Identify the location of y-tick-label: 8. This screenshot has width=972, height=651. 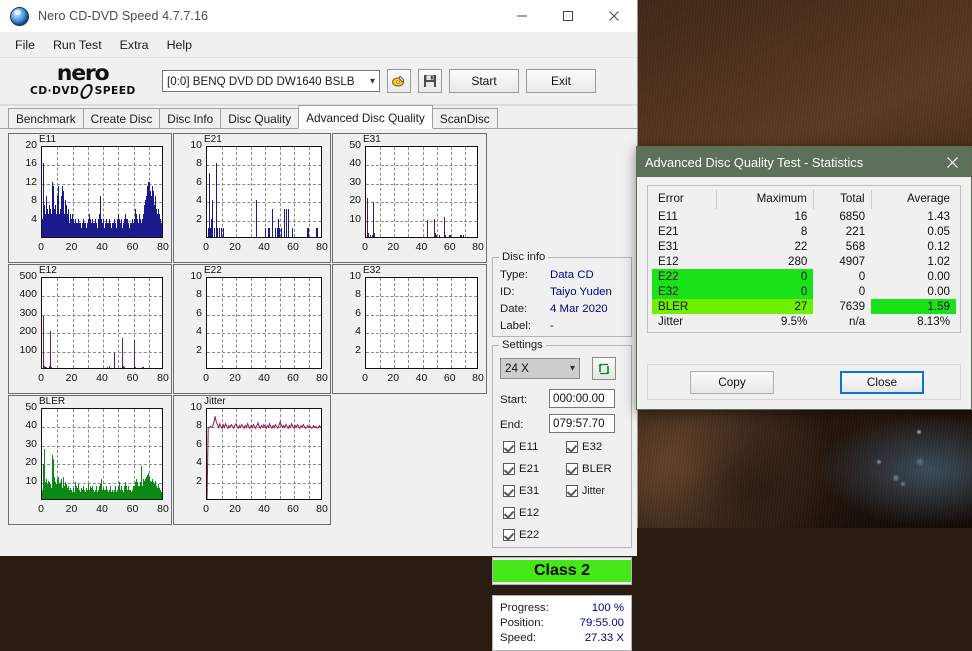
(199, 163).